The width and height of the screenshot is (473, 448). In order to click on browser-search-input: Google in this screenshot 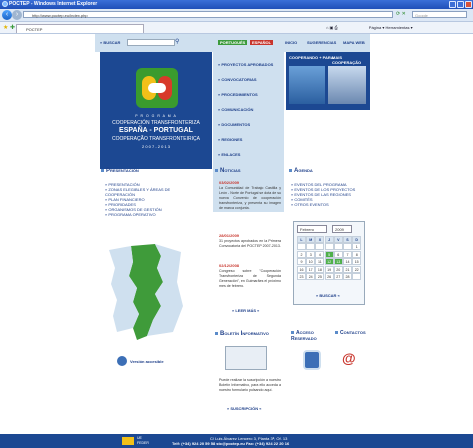, I will do `click(439, 14)`.